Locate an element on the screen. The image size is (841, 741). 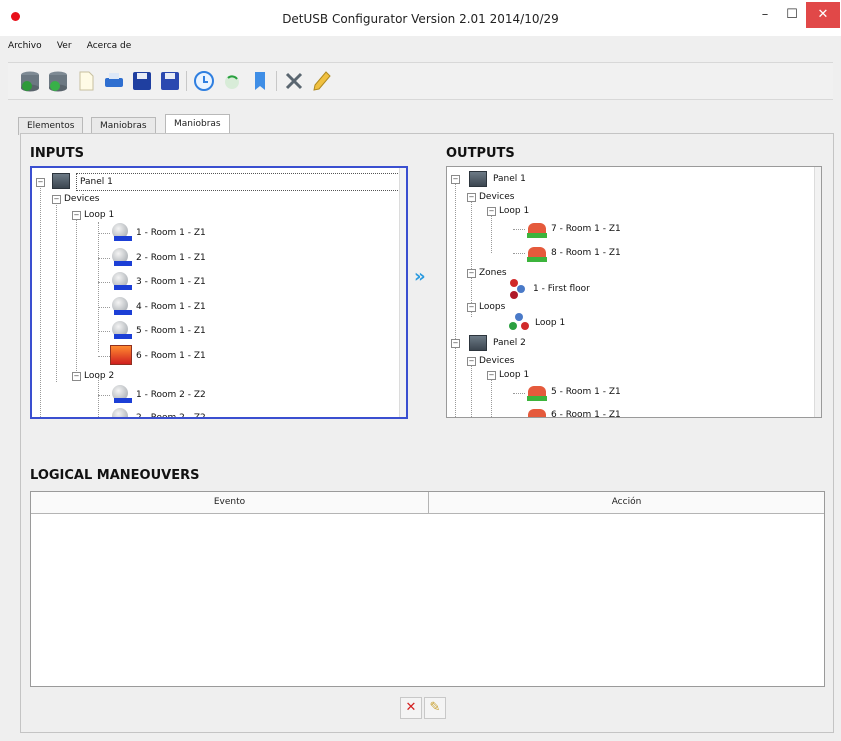
outputs-scrollbar is located at coordinates (817, 292).